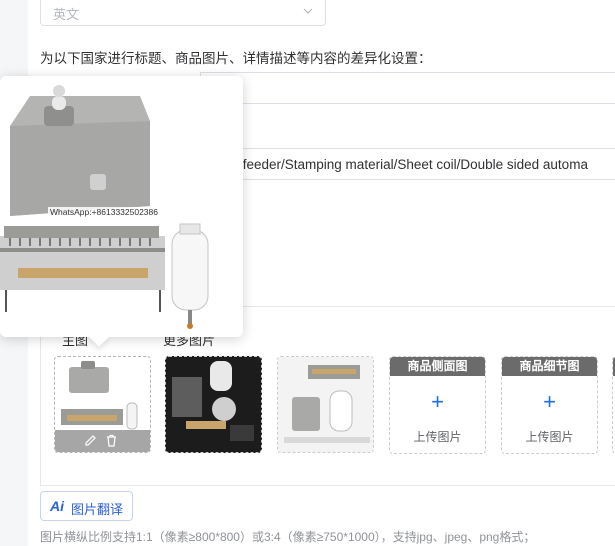 The width and height of the screenshot is (615, 546). I want to click on preview-watermark: WhatsApp:+8613332502386, so click(104, 212).